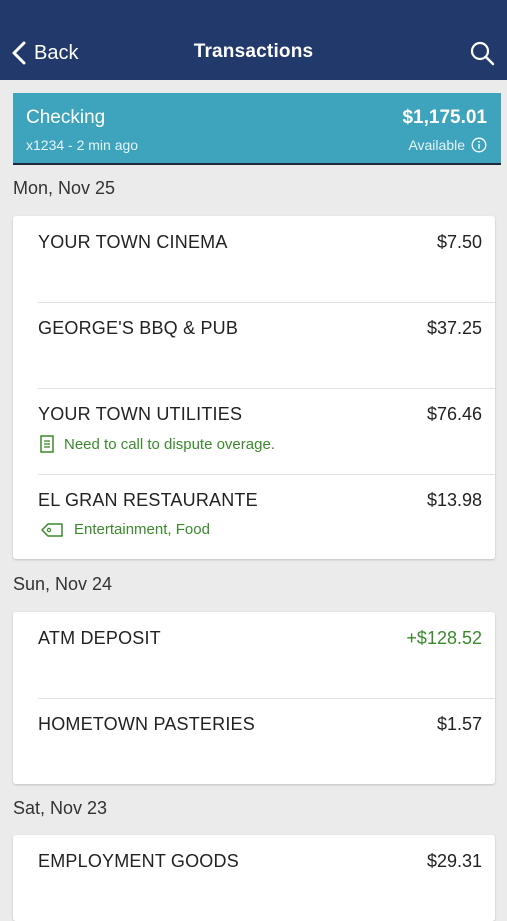  Describe the element at coordinates (140, 414) in the screenshot. I see `merchant-name: YOUR TOWN UTILITIES` at that location.